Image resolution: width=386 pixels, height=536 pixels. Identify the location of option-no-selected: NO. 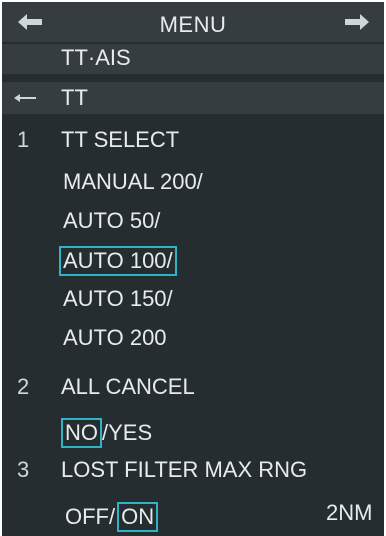
(81, 433).